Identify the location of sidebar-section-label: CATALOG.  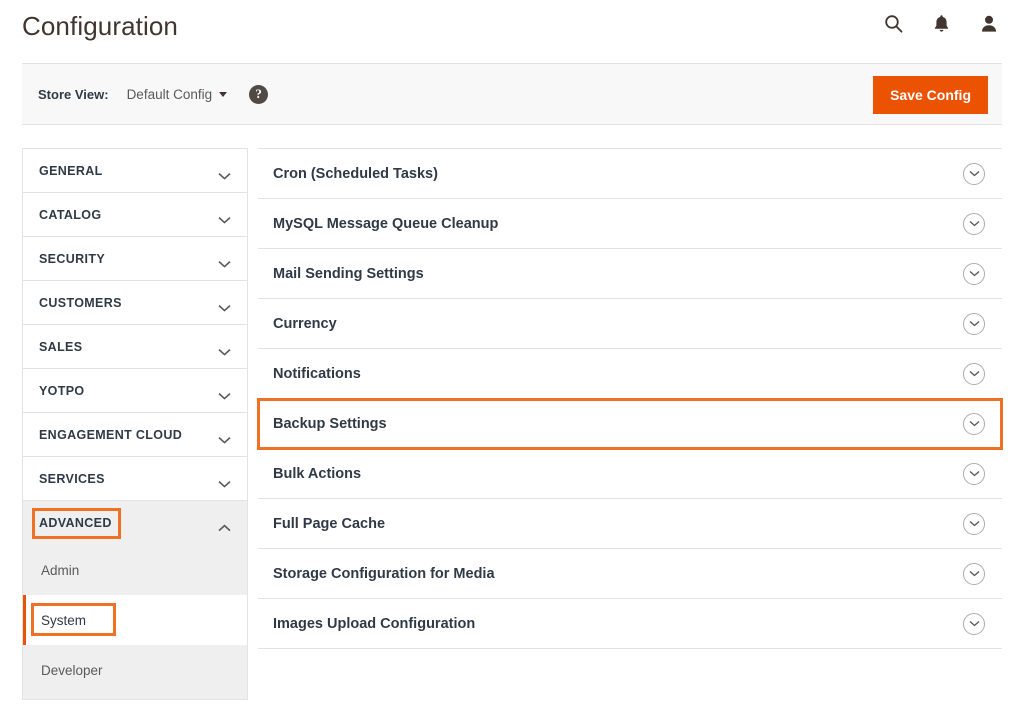
(70, 214).